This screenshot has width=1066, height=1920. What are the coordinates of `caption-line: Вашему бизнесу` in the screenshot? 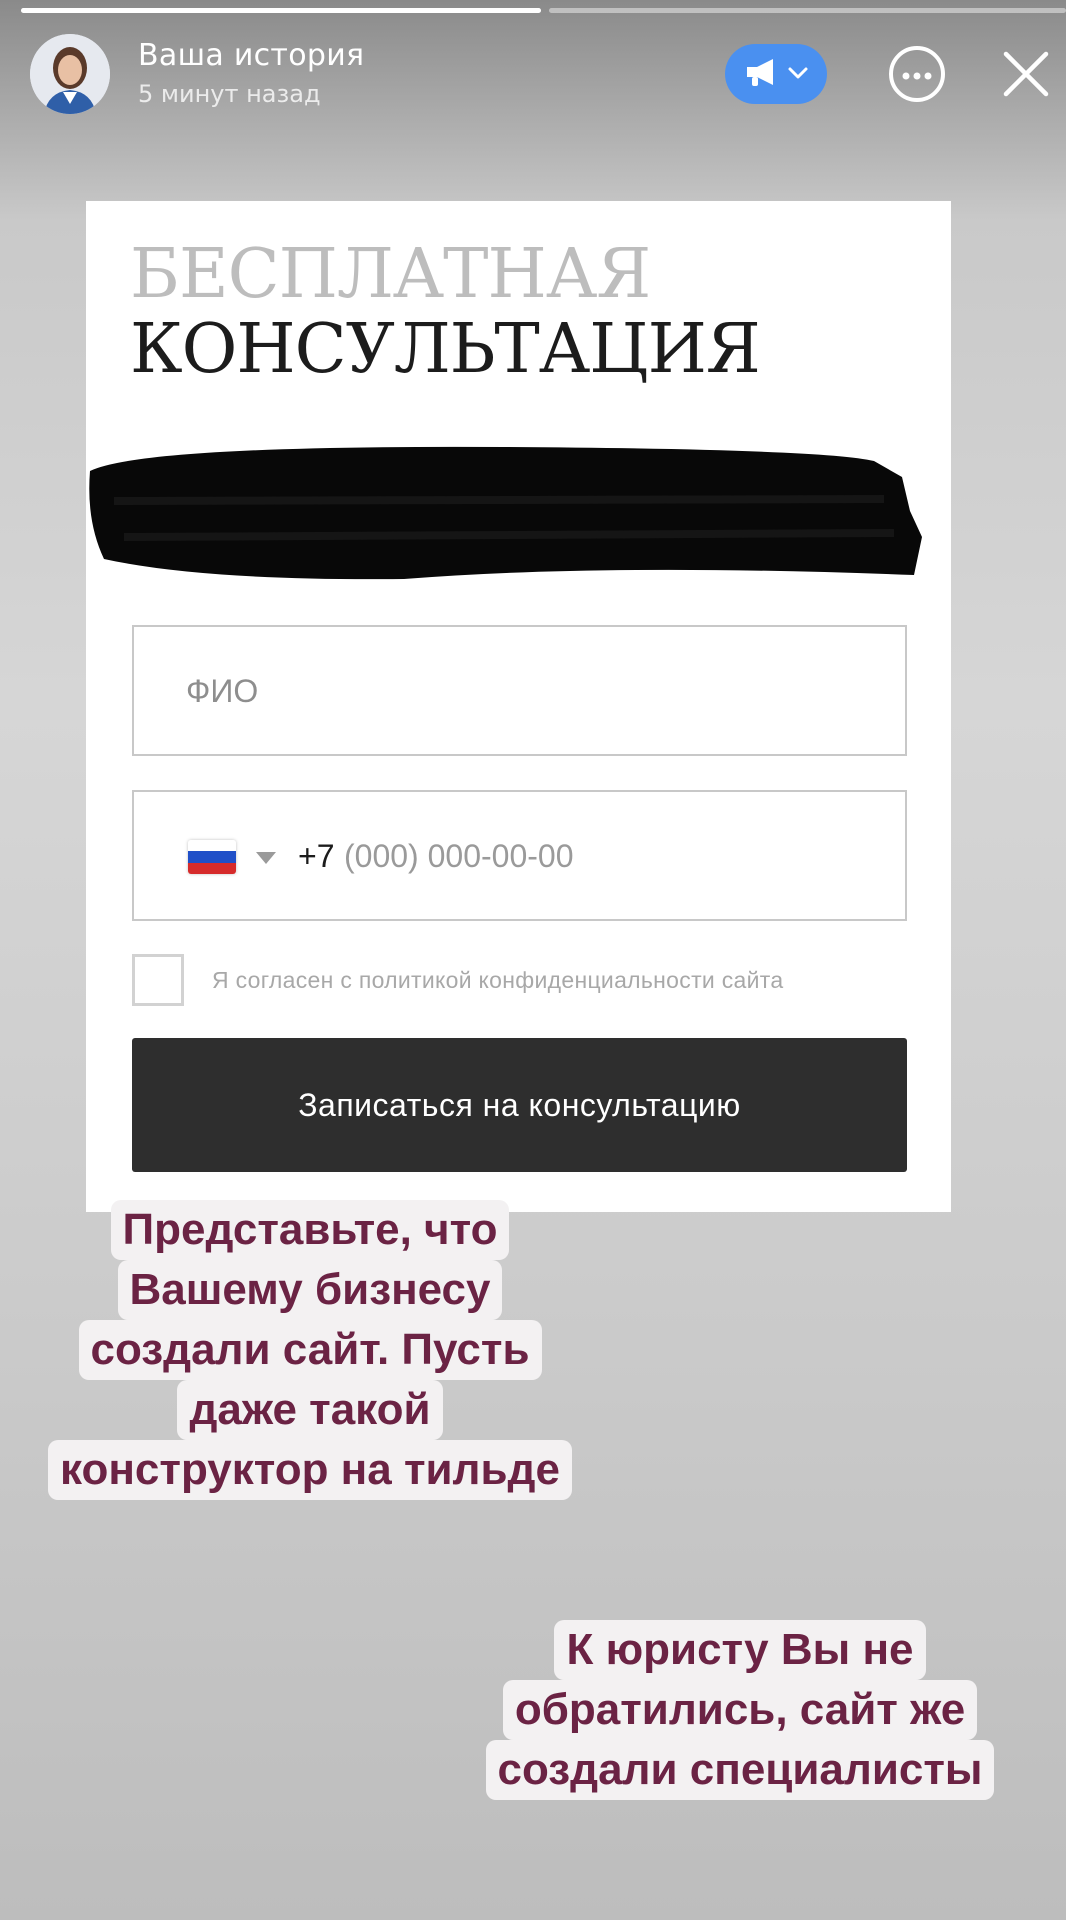 It's located at (310, 1290).